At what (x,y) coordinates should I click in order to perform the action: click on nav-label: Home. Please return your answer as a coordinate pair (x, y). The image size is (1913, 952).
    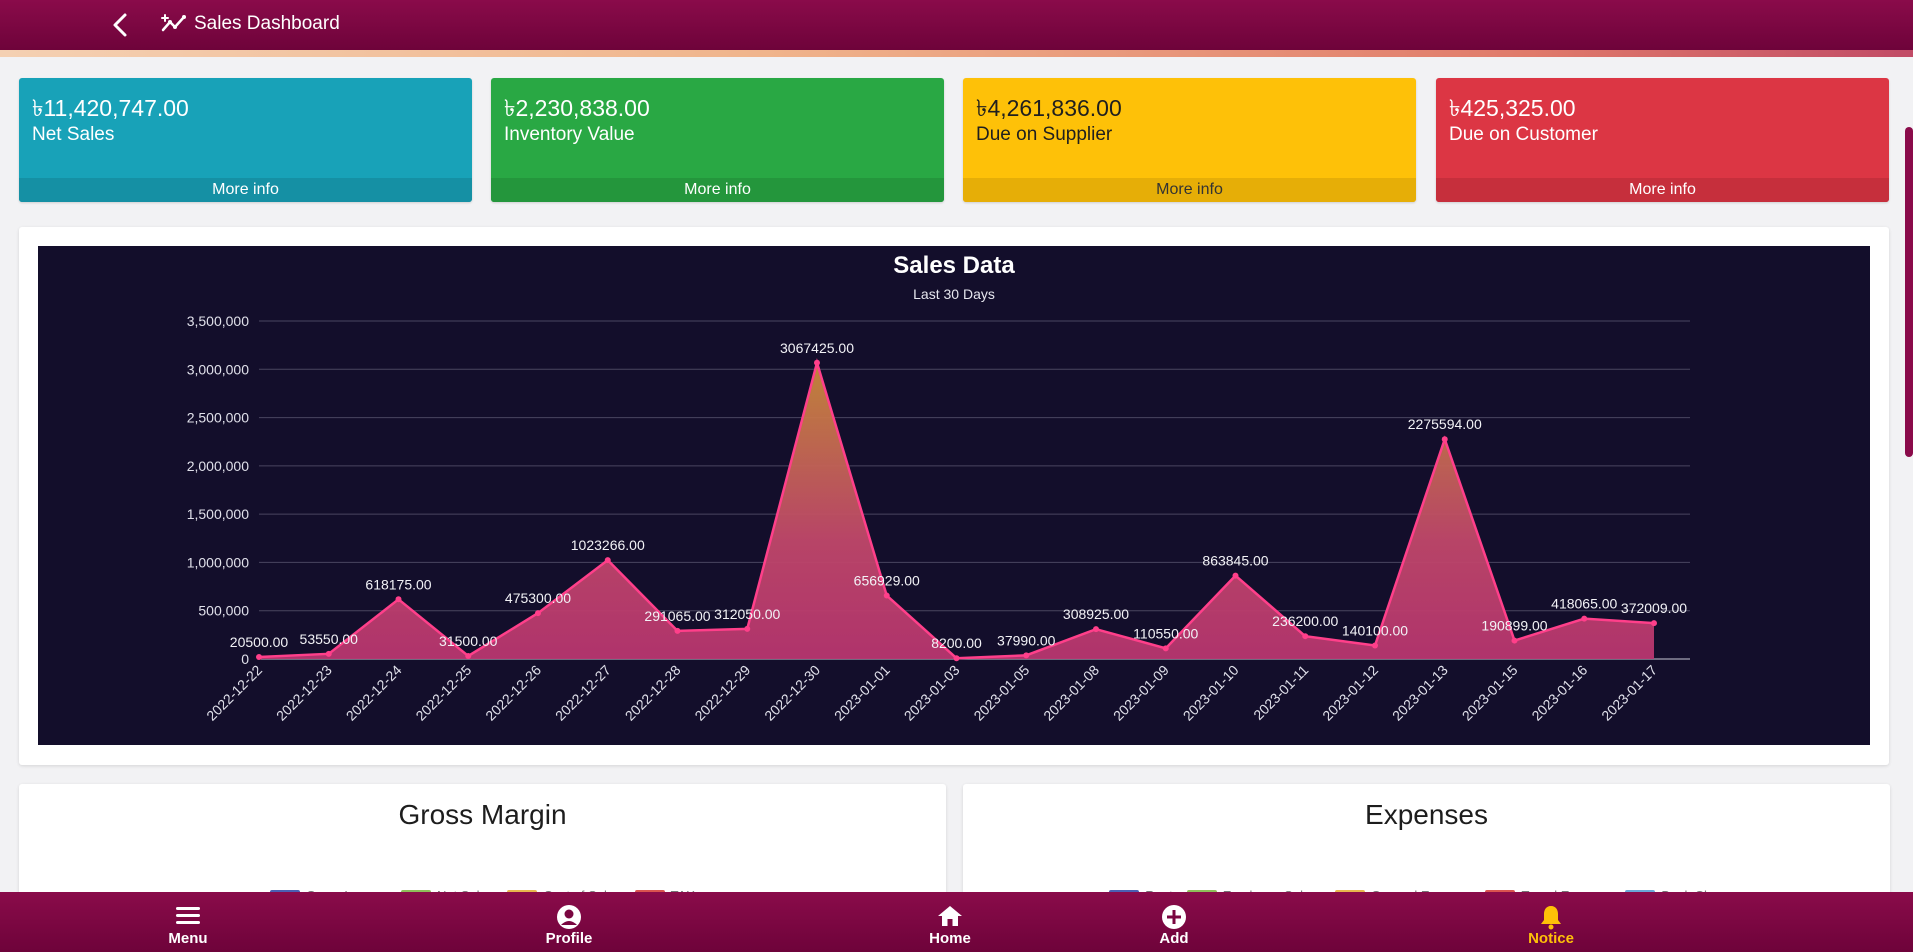
    Looking at the image, I should click on (950, 938).